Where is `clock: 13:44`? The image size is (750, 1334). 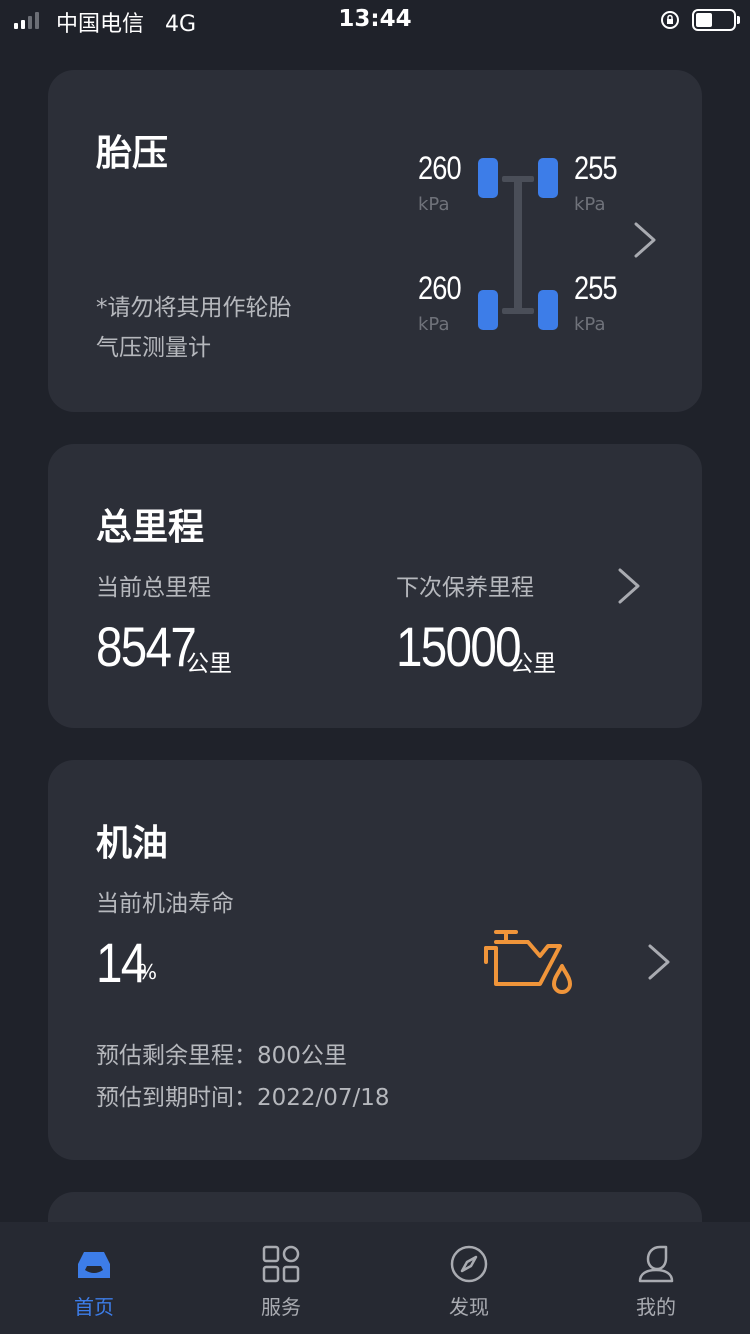 clock: 13:44 is located at coordinates (375, 19).